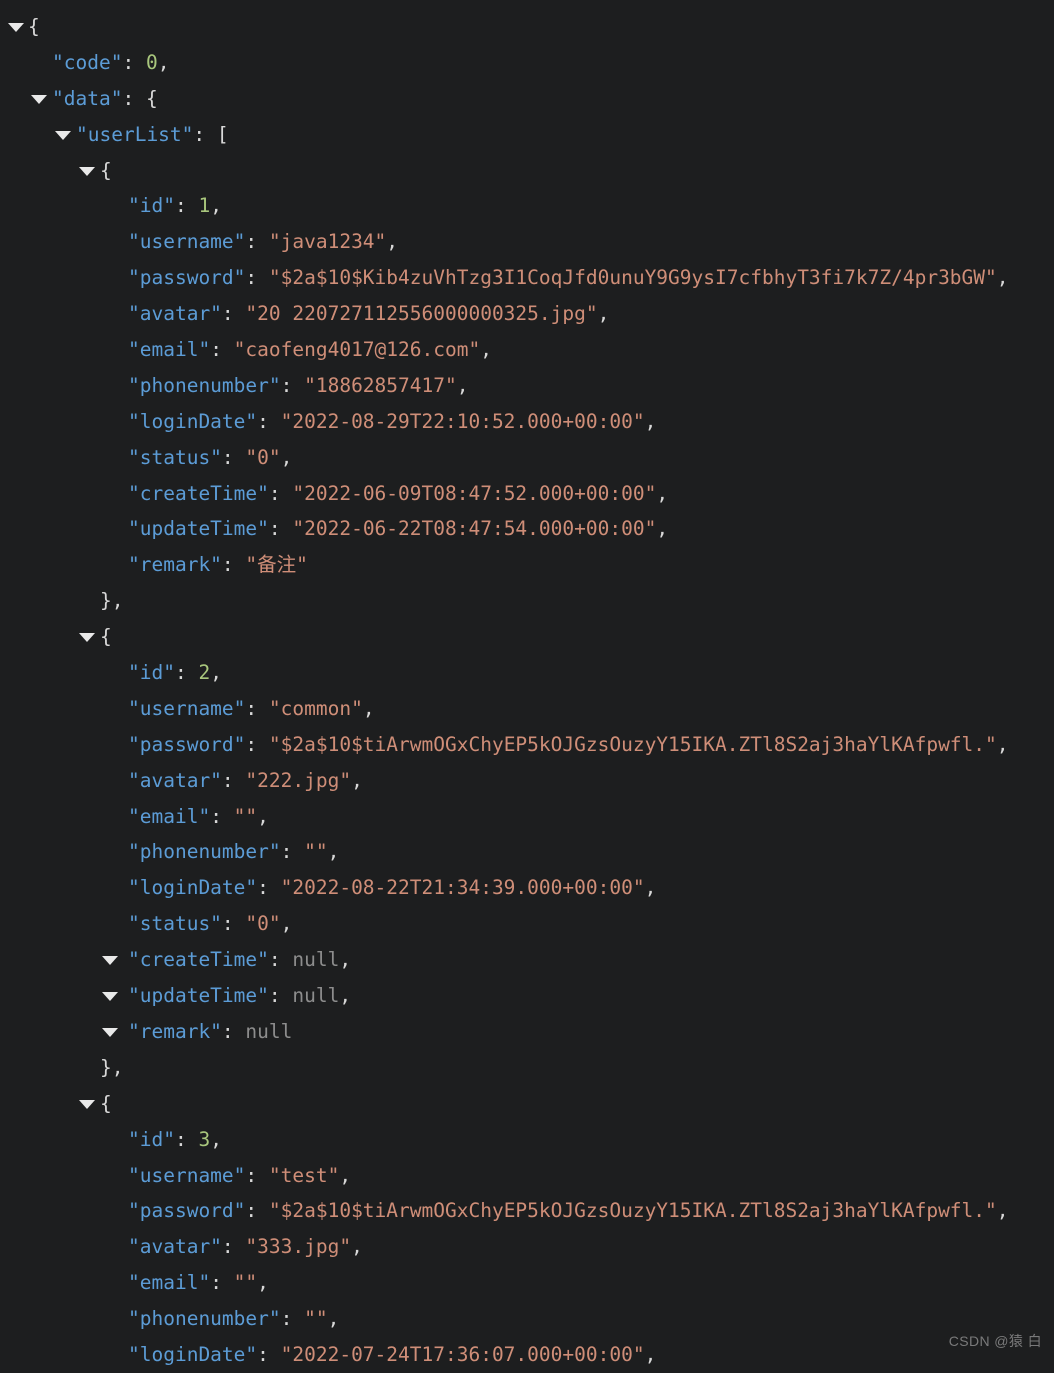  What do you see at coordinates (316, 1319) in the screenshot?
I see `json-string-value: ""` at bounding box center [316, 1319].